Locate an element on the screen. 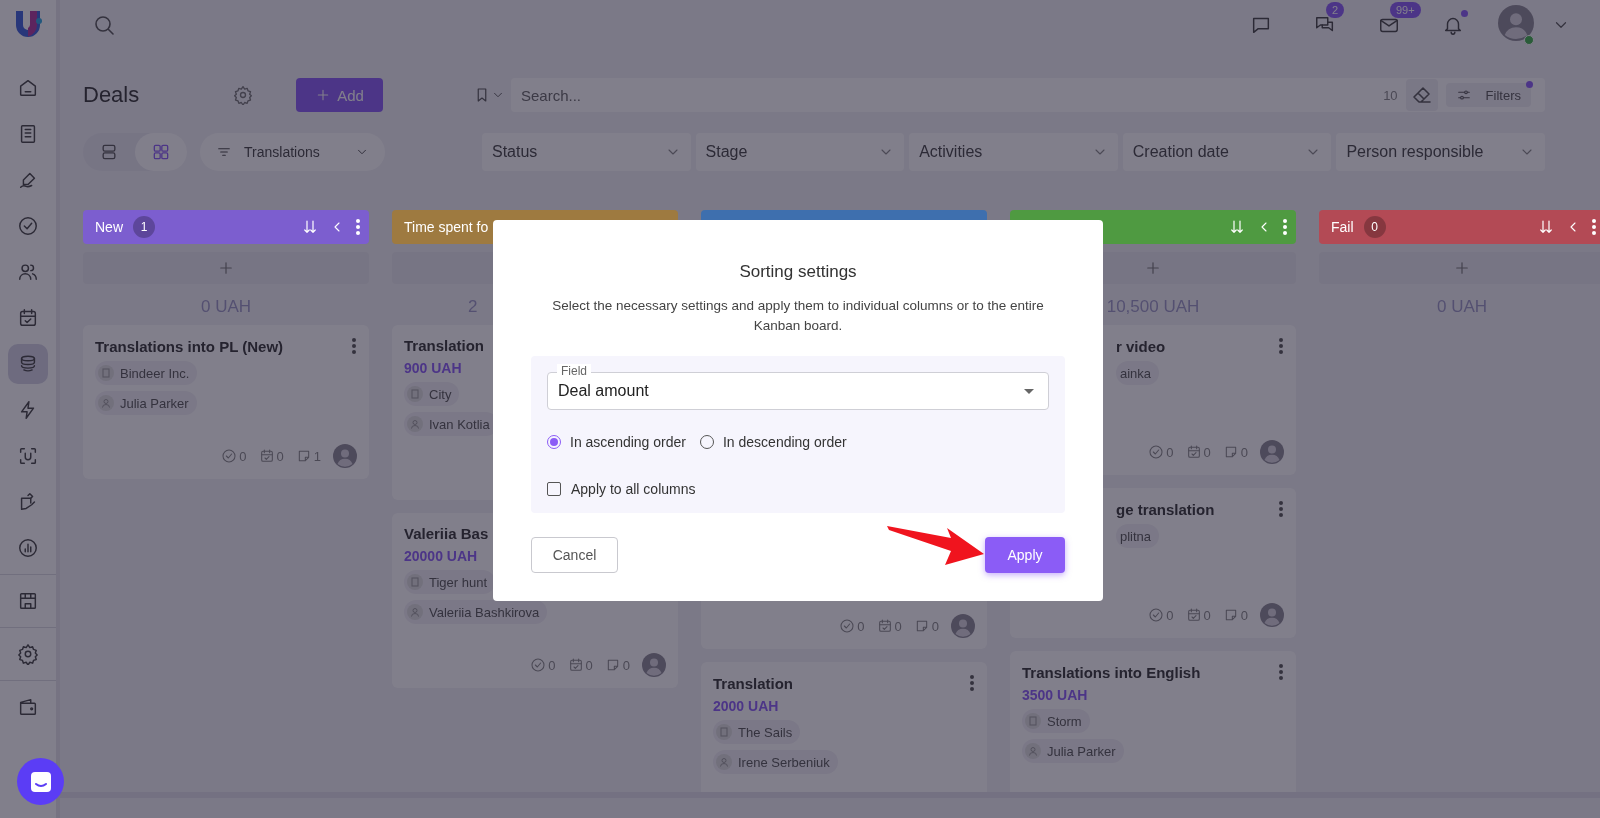 The height and width of the screenshot is (818, 1600). board-view-tab is located at coordinates (161, 152).